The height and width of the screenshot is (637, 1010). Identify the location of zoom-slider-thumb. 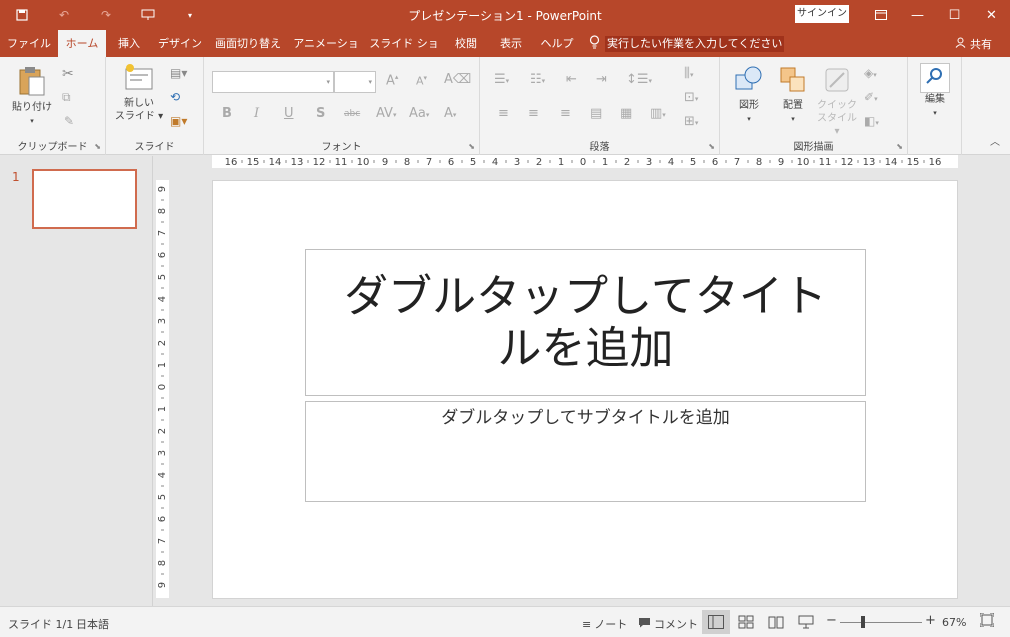
(863, 622).